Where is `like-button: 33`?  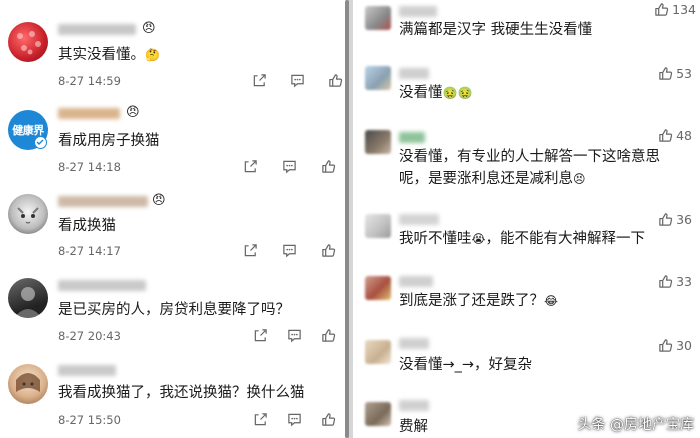
like-button: 33 is located at coordinates (675, 281).